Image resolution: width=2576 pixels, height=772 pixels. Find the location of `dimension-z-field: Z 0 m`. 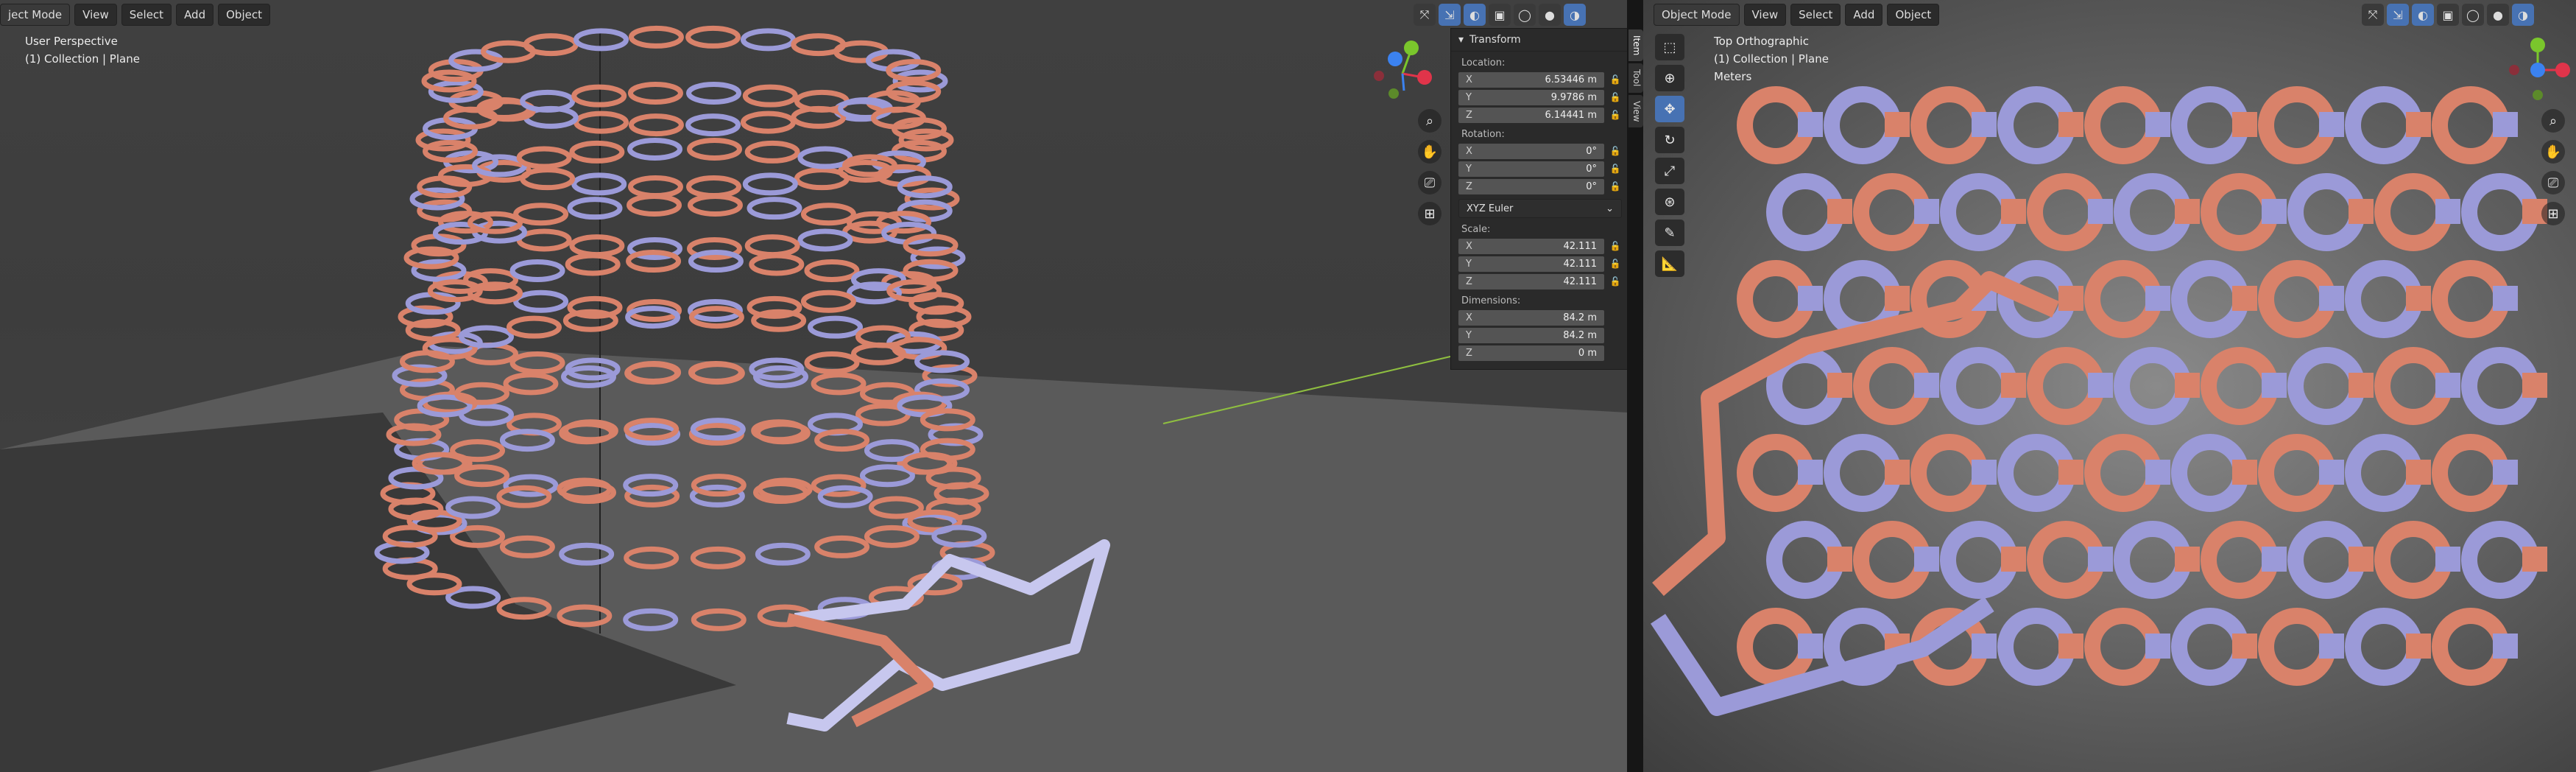

dimension-z-field: Z 0 m is located at coordinates (1531, 353).